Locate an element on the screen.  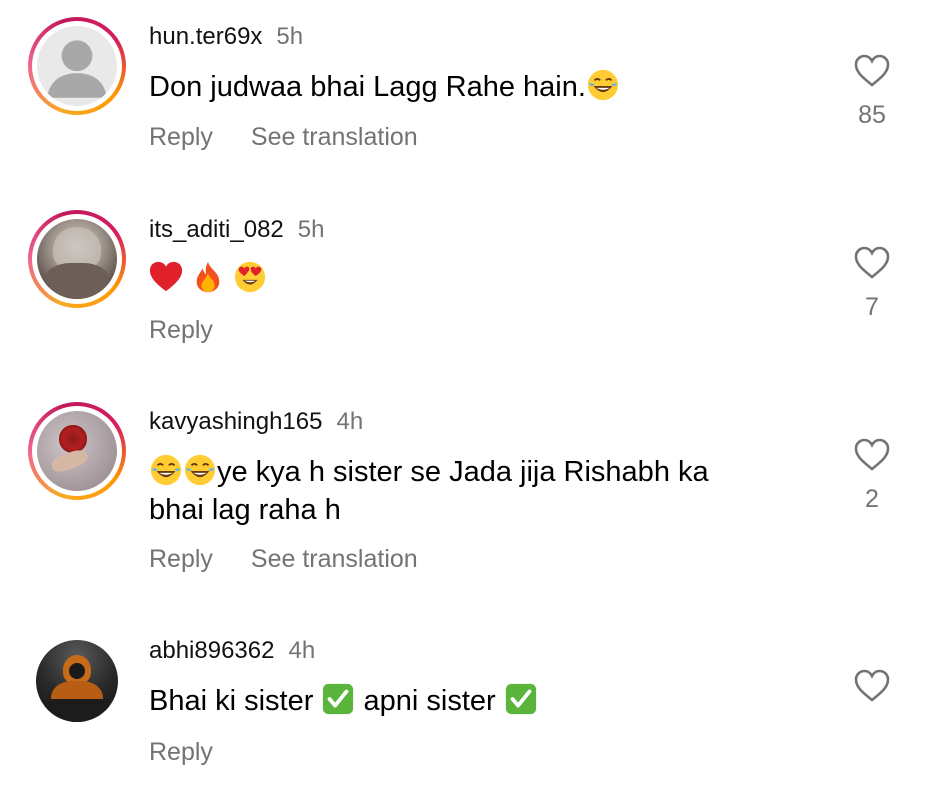
hooded-figure-photo is located at coordinates (77, 681).